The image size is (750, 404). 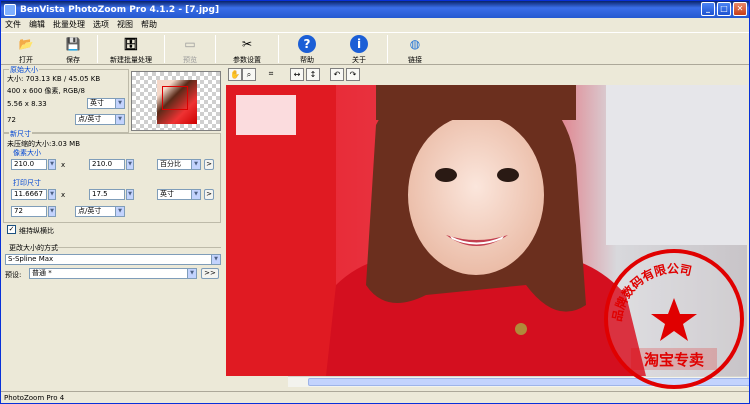 What do you see at coordinates (167, 194) in the screenshot?
I see `print-unit: 英寸` at bounding box center [167, 194].